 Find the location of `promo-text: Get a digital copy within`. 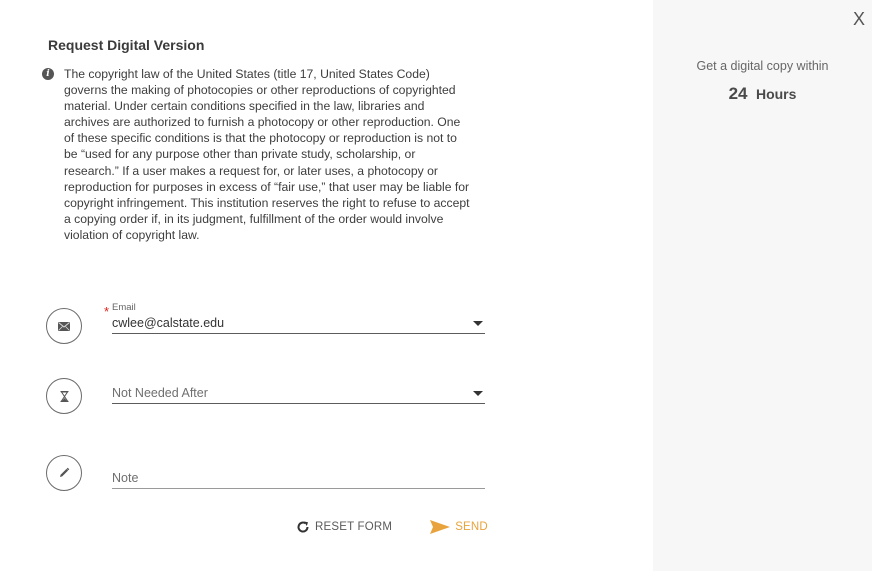

promo-text: Get a digital copy within is located at coordinates (762, 66).